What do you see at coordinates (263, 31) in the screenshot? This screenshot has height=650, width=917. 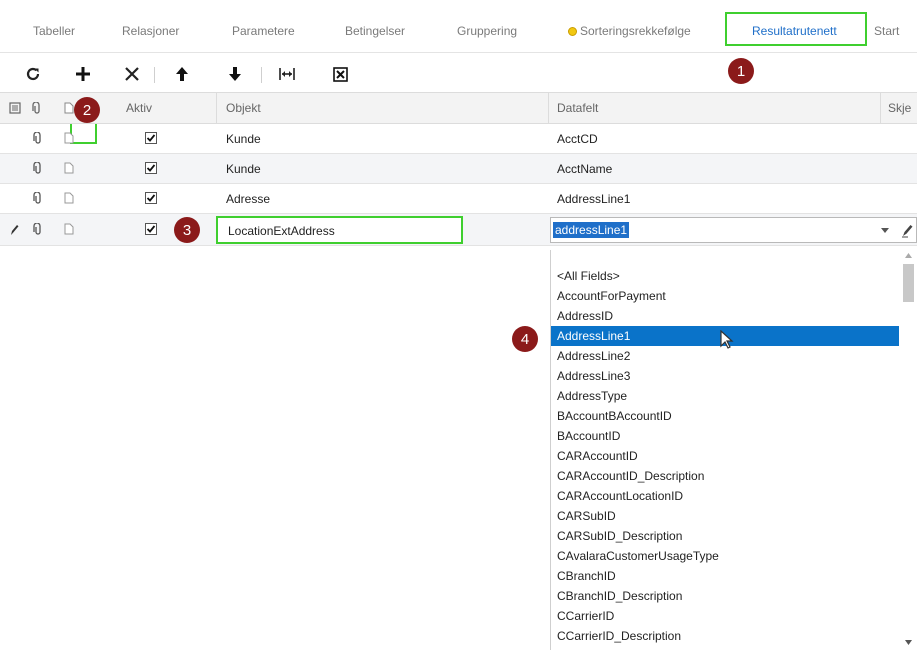 I see `tab-parametere: Parametere` at bounding box center [263, 31].